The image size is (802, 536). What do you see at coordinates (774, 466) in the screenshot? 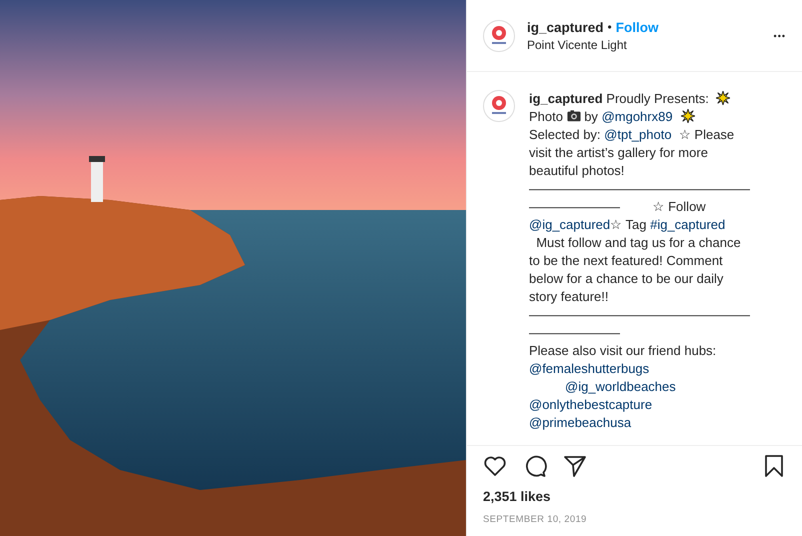
I see `bookmark-icon` at bounding box center [774, 466].